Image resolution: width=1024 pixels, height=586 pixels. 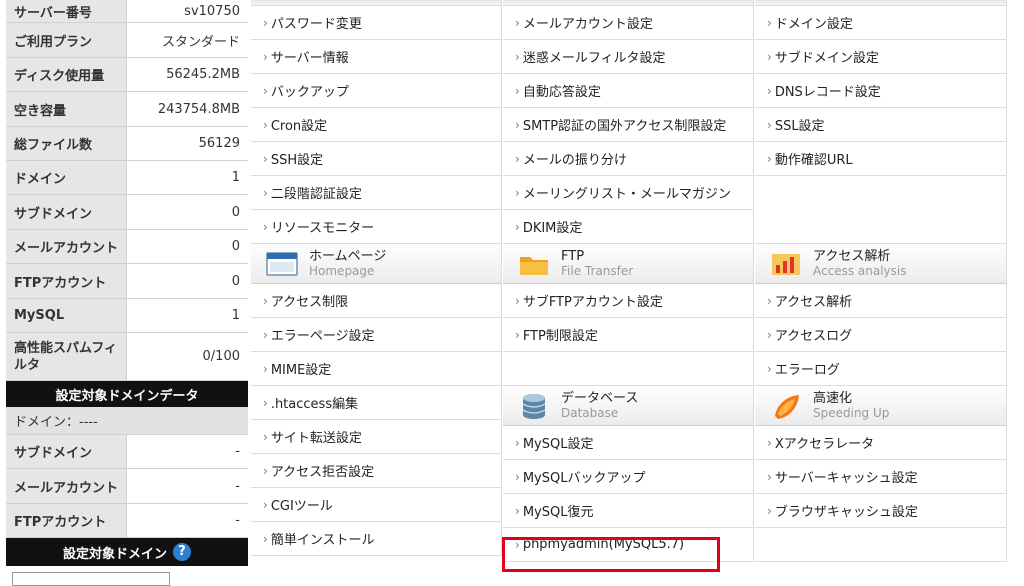 What do you see at coordinates (881, 335) in the screenshot?
I see `menu-item-access-log: › アクセスログ` at bounding box center [881, 335].